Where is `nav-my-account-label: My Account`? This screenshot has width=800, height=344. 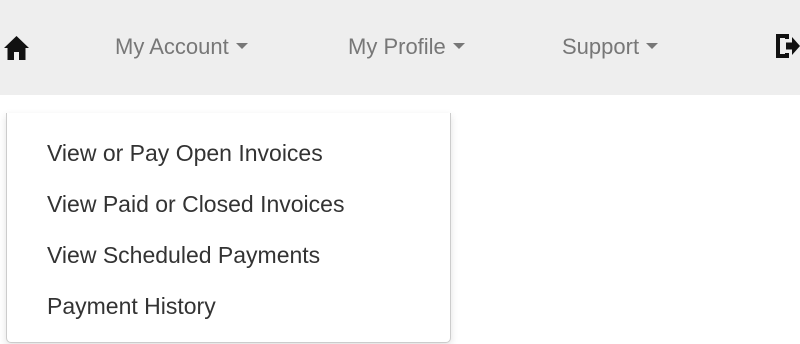
nav-my-account-label: My Account is located at coordinates (172, 46).